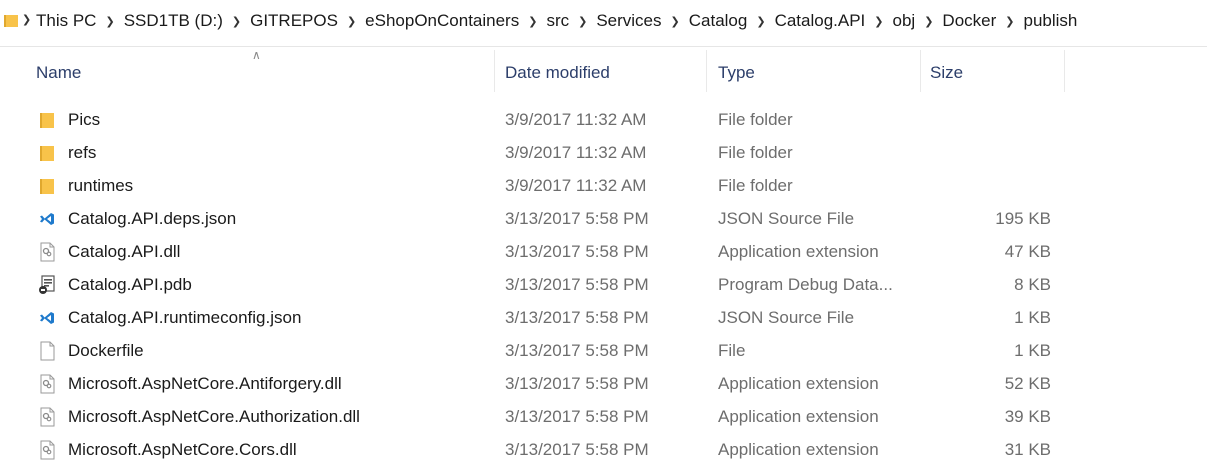 This screenshot has height=466, width=1207. Describe the element at coordinates (130, 284) in the screenshot. I see `file-name: Catalog.API.pdb` at that location.